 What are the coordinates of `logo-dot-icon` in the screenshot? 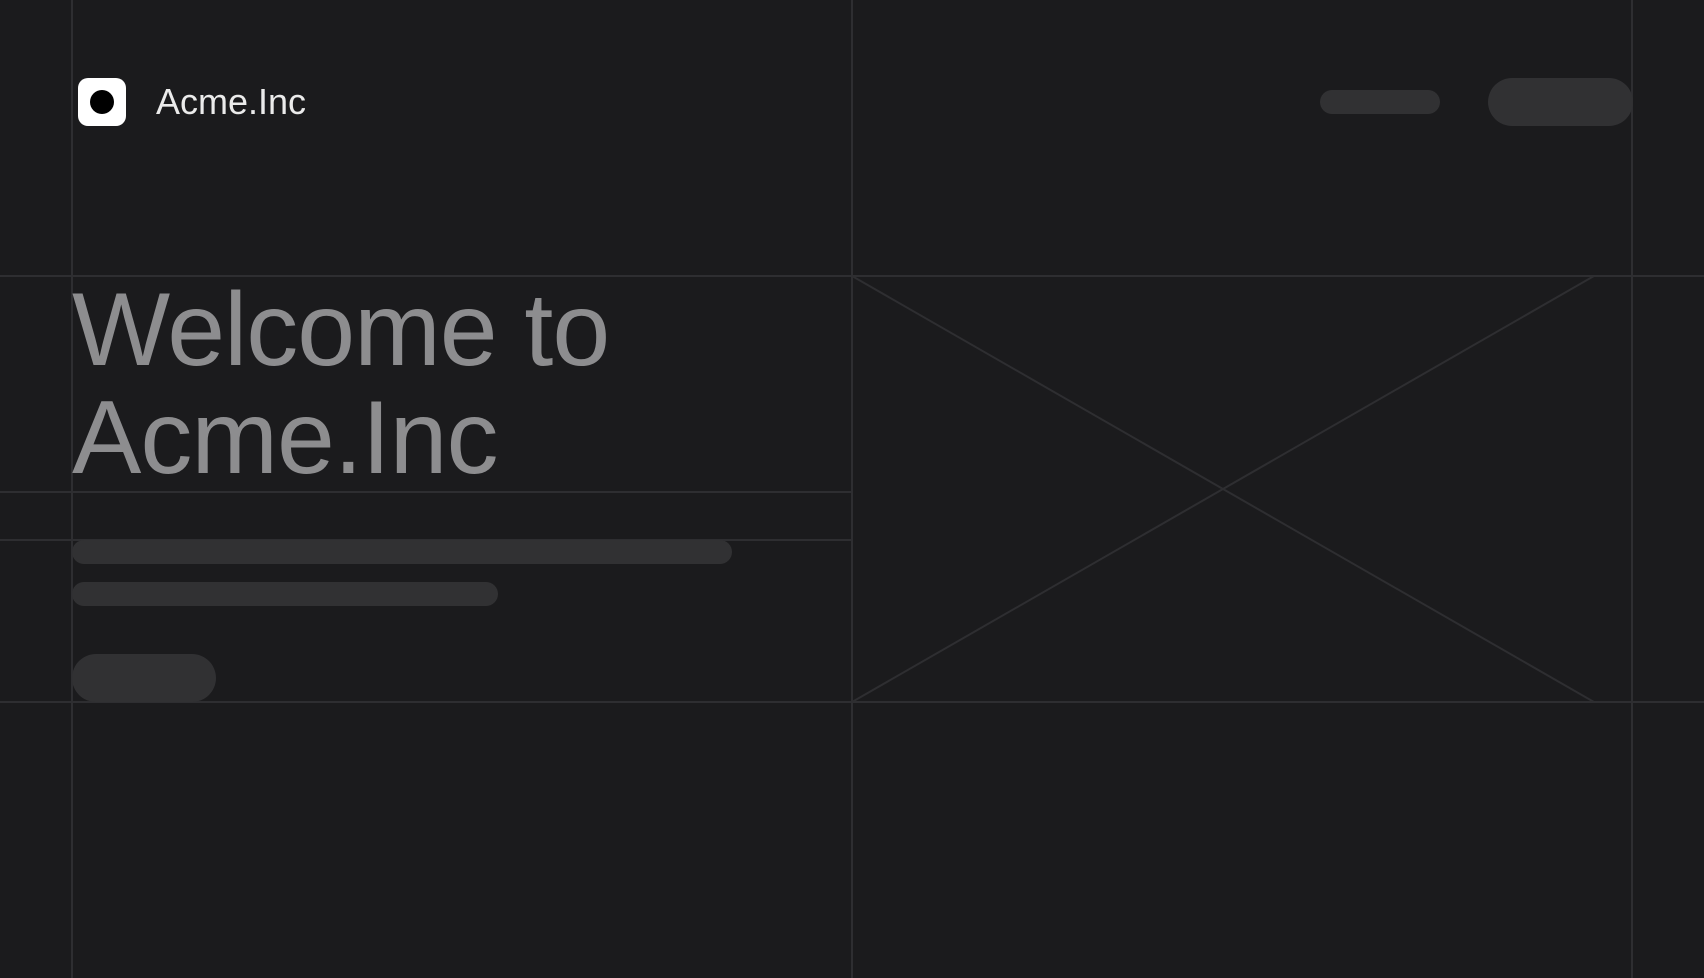 It's located at (102, 102).